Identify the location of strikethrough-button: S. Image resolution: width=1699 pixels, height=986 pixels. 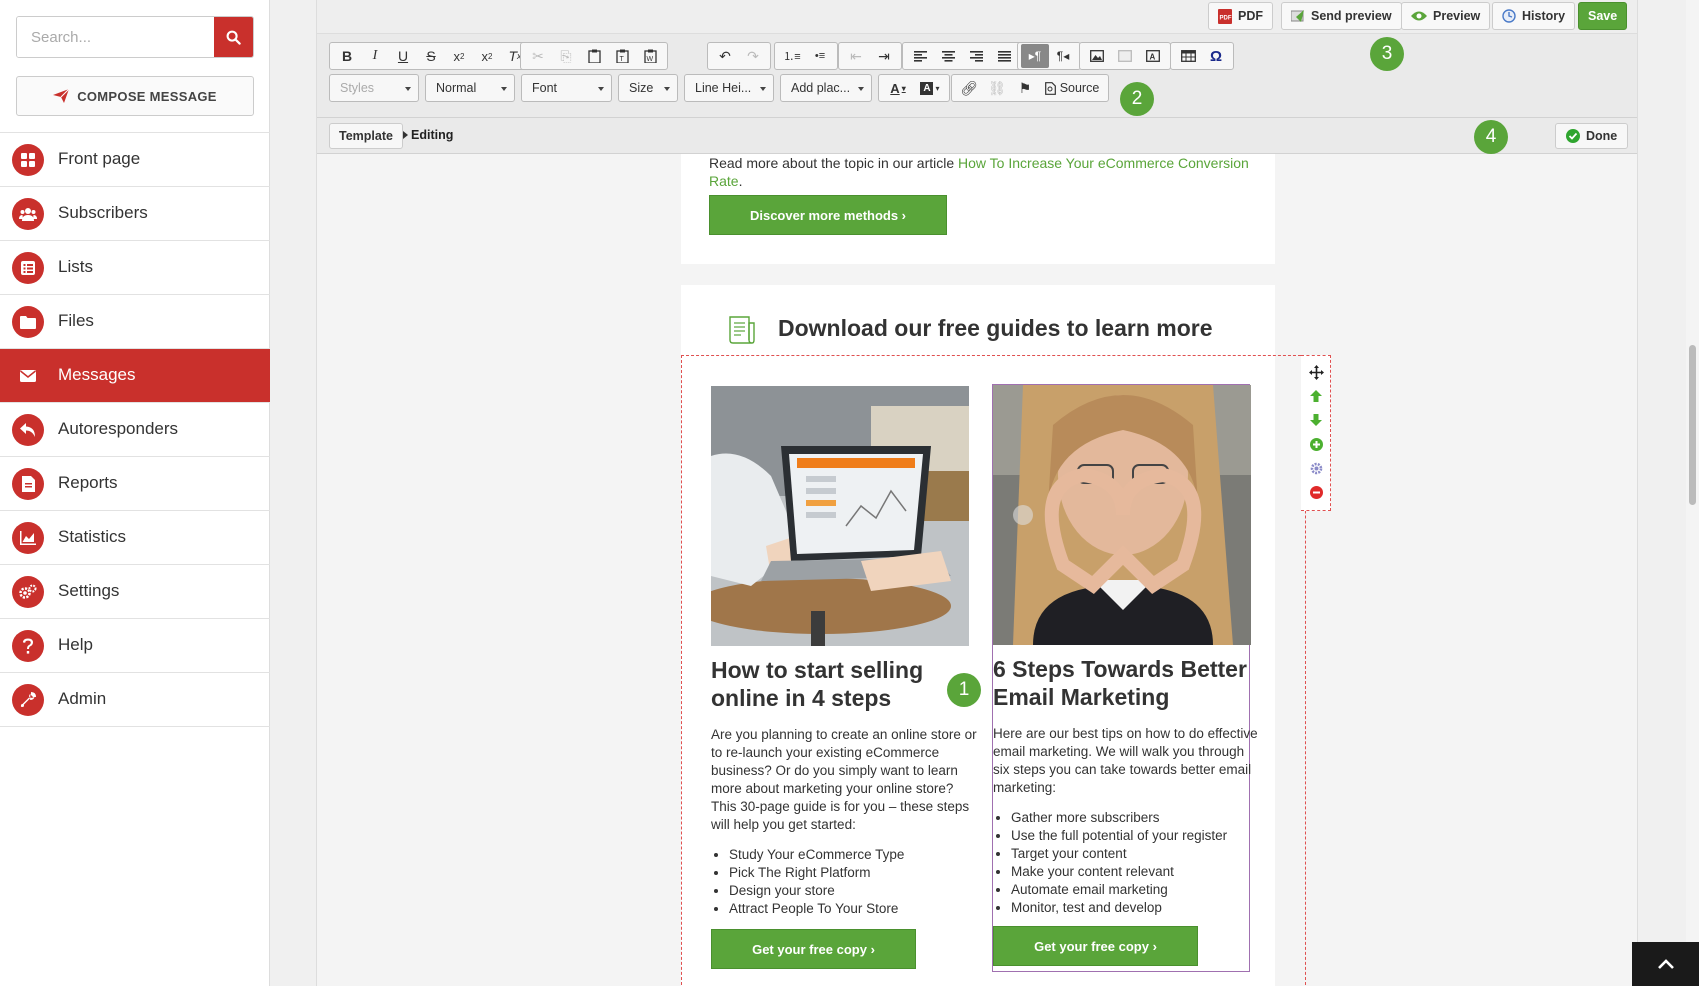
(431, 56).